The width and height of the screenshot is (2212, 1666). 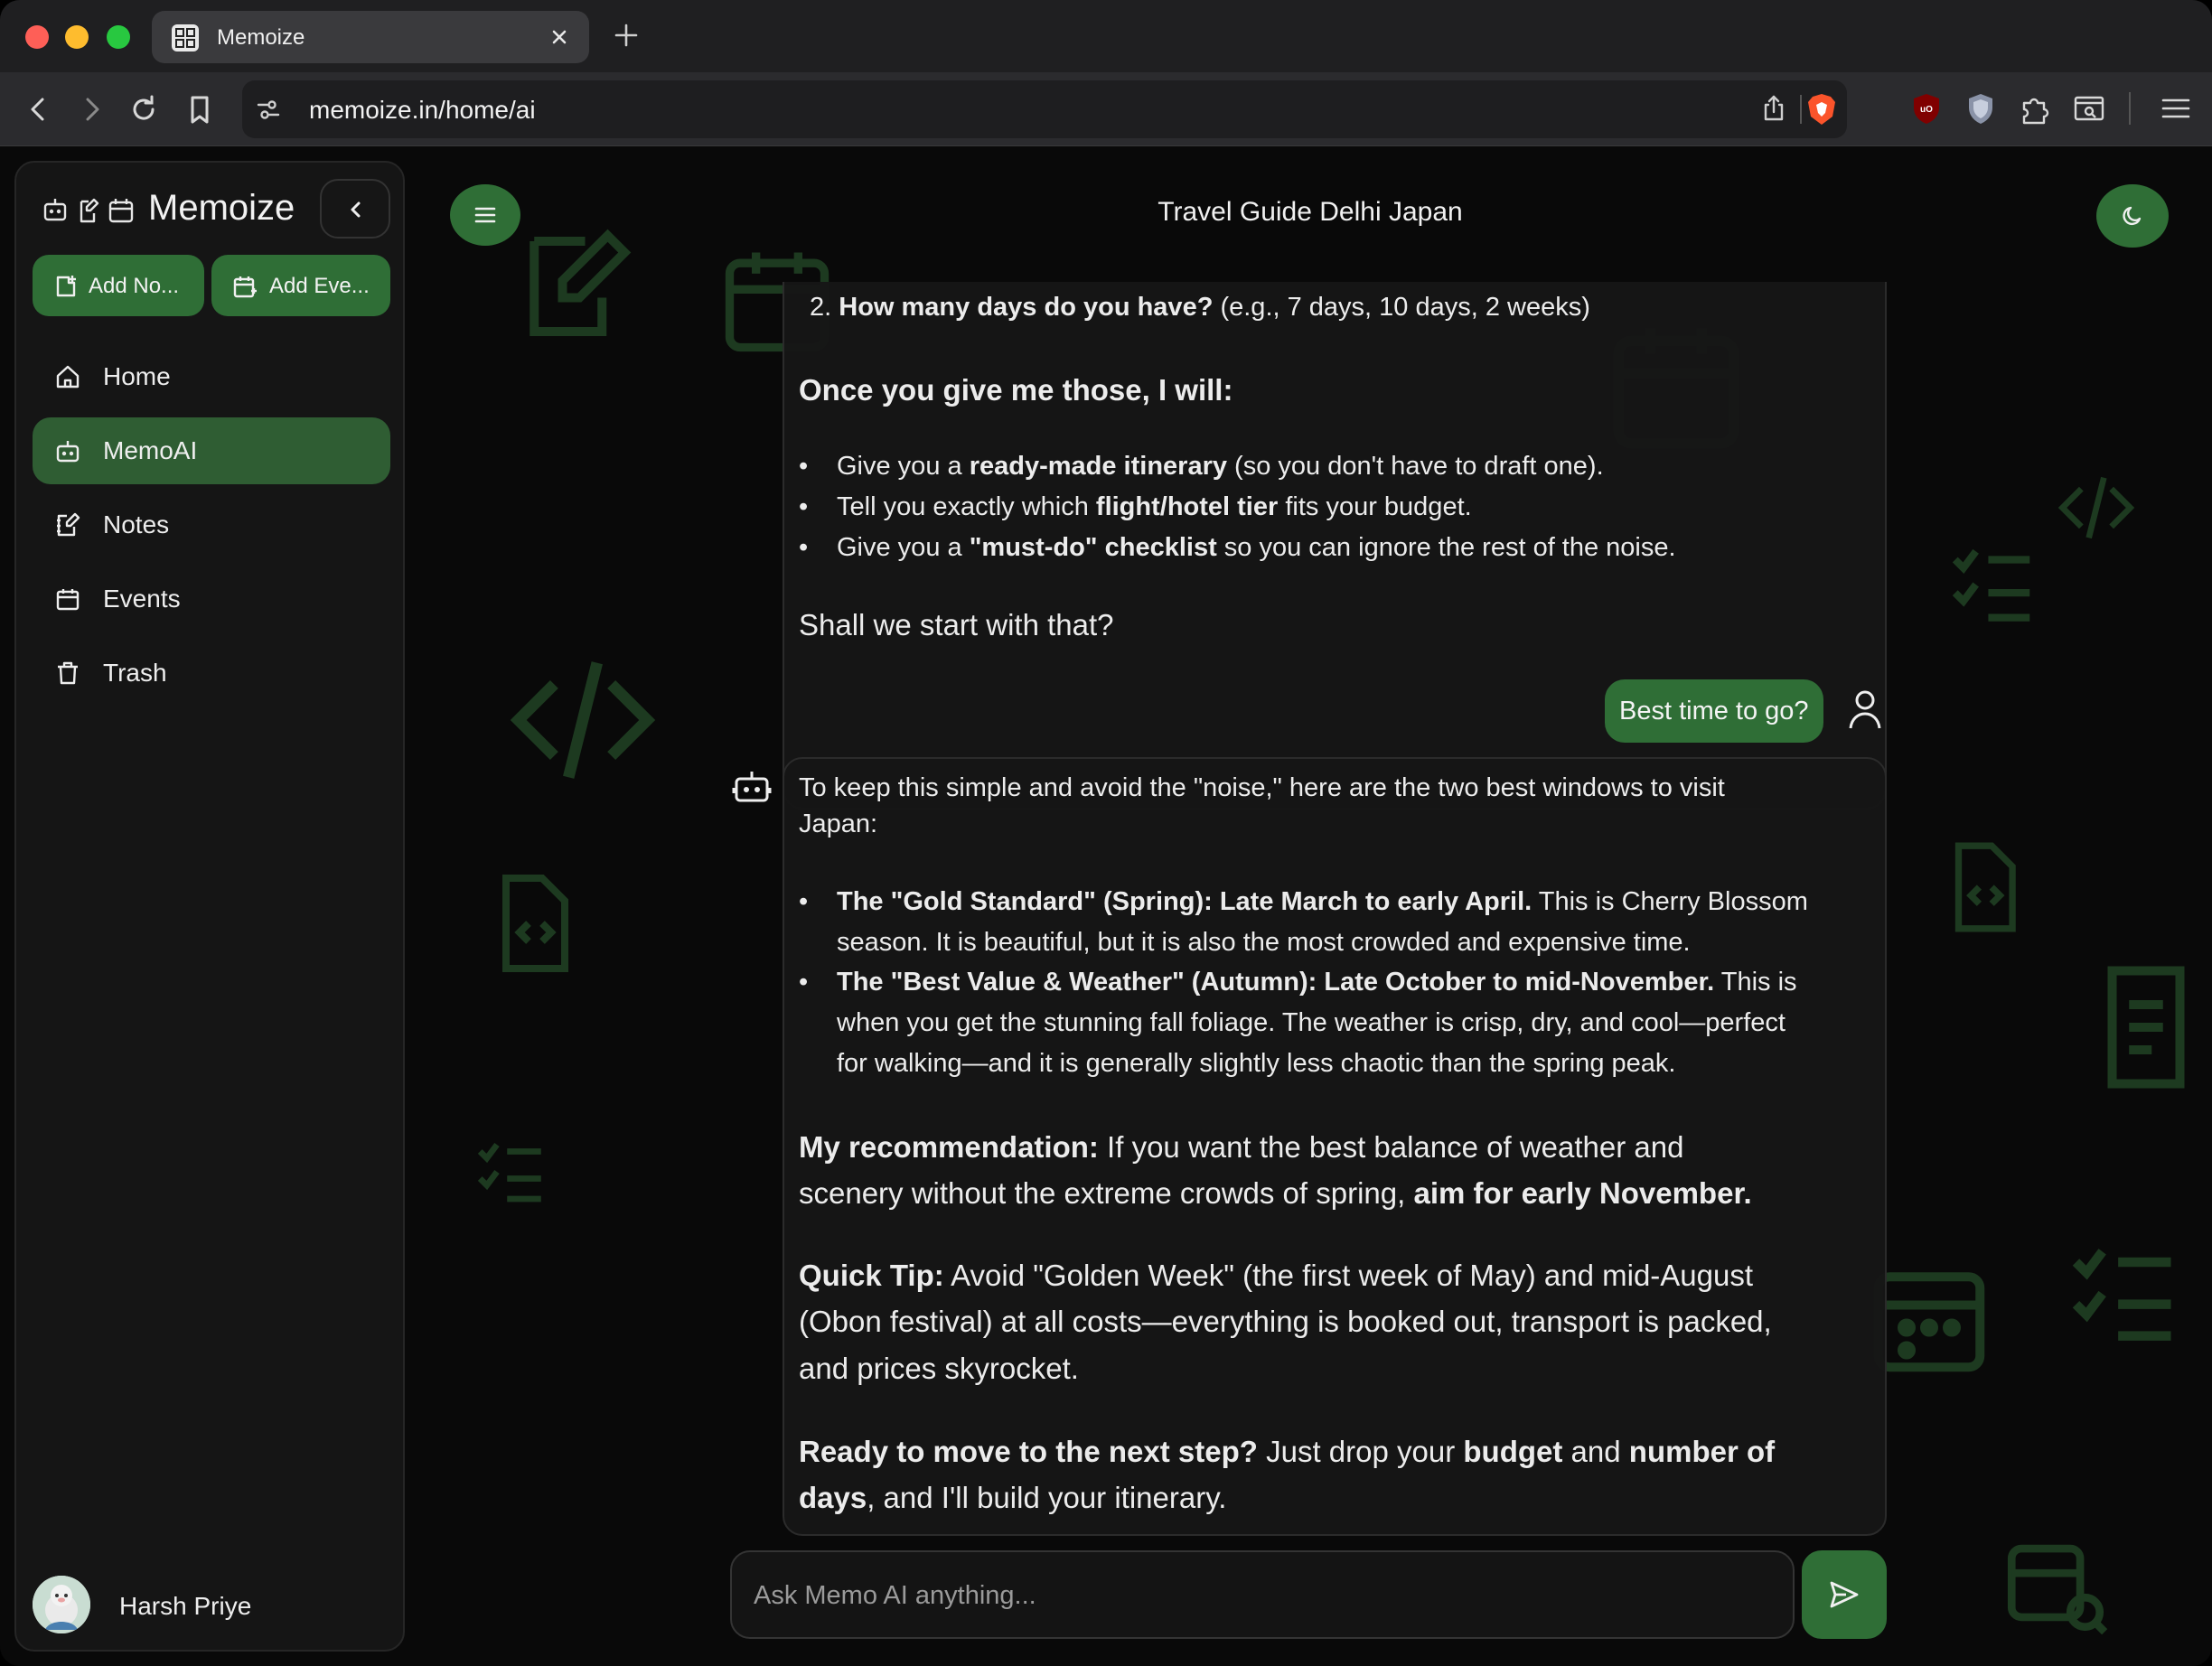 I want to click on toolbar-divider, so click(x=2130, y=109).